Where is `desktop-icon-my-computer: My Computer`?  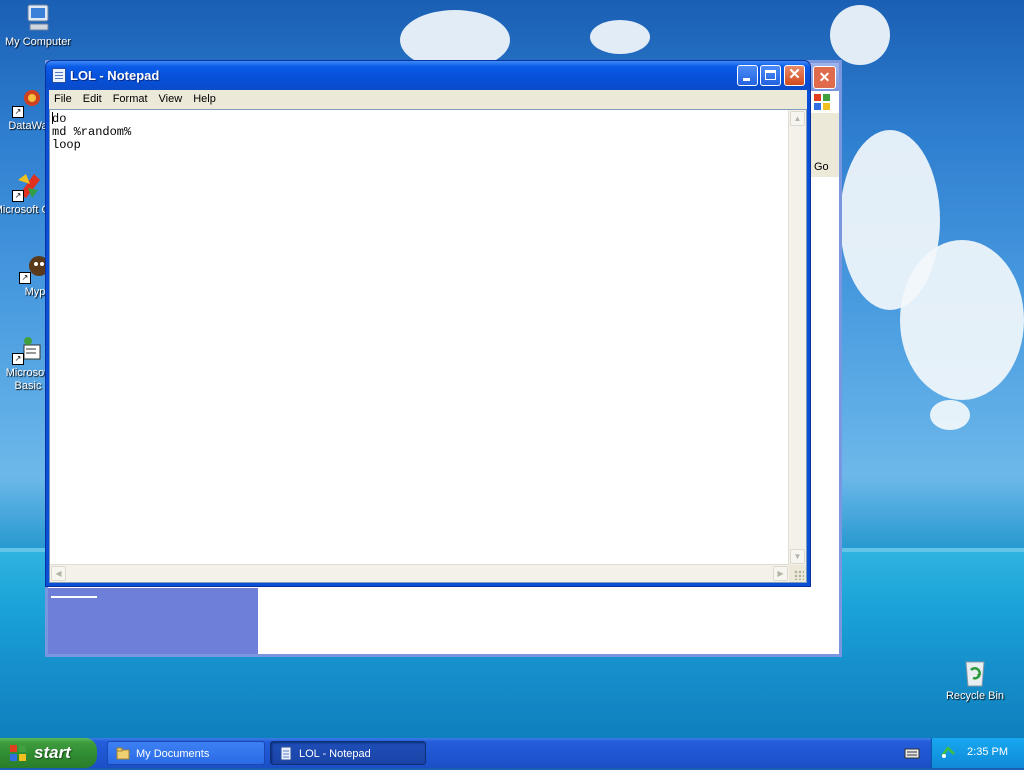 desktop-icon-my-computer: My Computer is located at coordinates (38, 25).